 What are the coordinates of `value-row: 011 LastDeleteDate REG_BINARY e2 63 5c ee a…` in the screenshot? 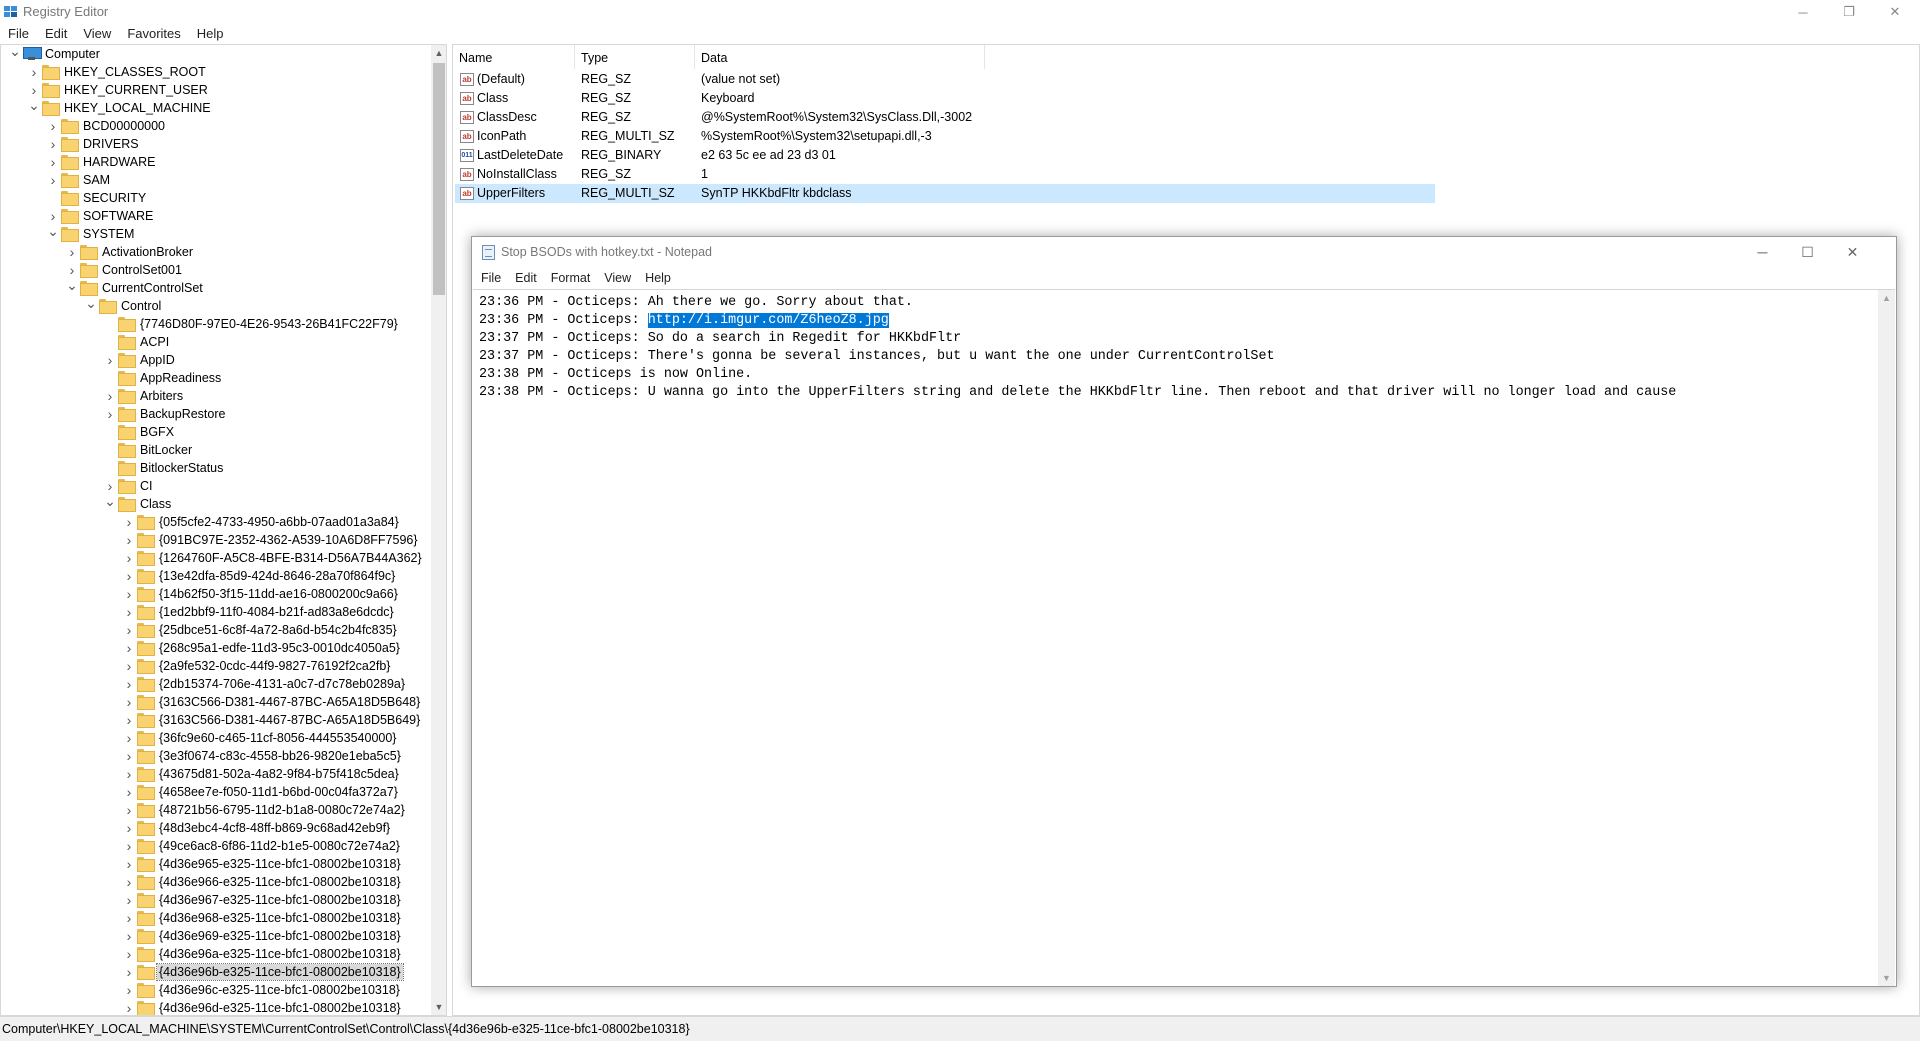 It's located at (945, 155).